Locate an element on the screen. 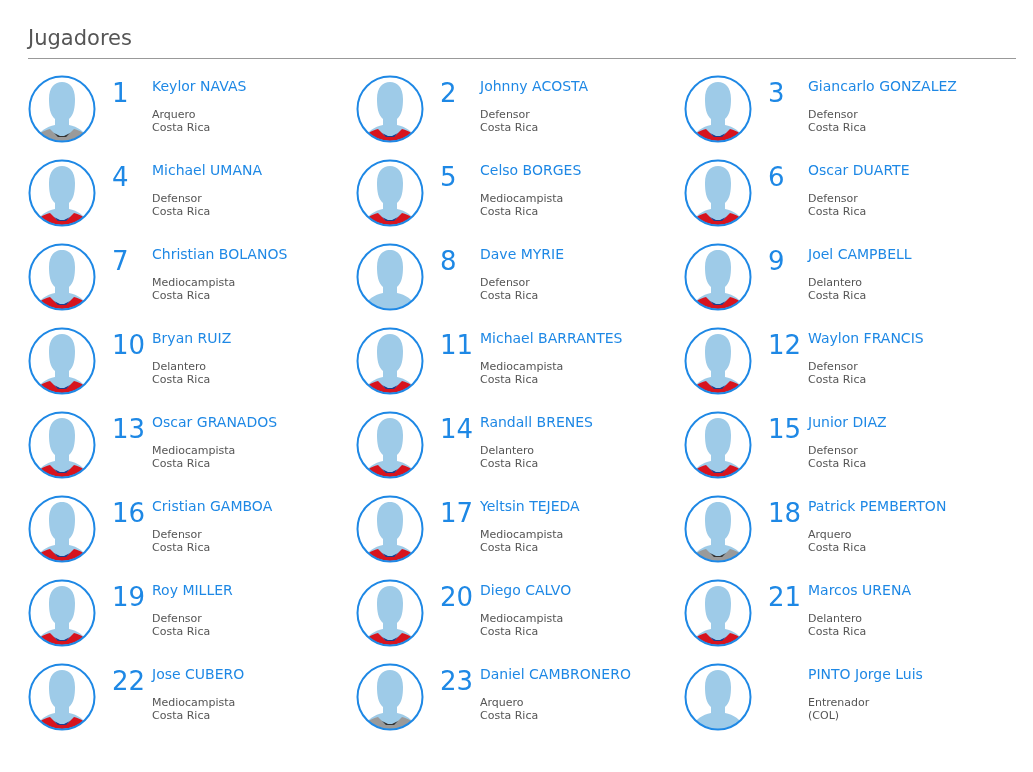 The width and height of the screenshot is (1033, 772). shirt-number: 11 is located at coordinates (457, 345).